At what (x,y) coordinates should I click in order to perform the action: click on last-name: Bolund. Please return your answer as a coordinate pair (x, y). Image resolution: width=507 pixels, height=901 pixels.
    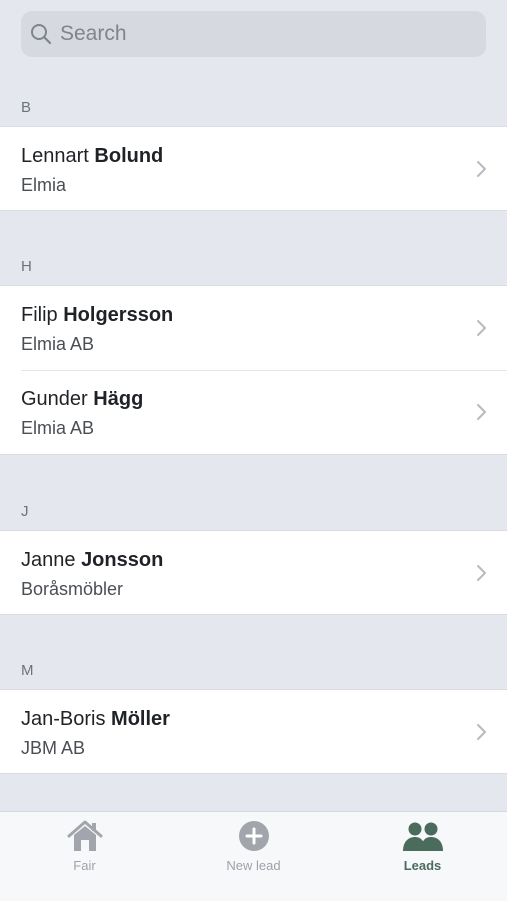
    Looking at the image, I should click on (129, 156).